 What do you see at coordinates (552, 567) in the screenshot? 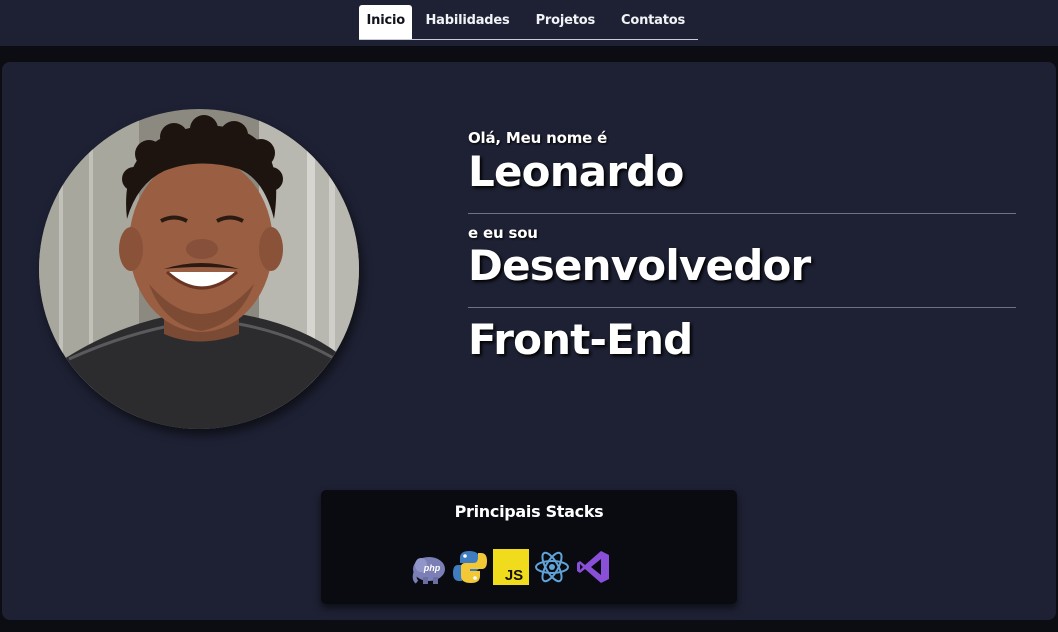
I see `react-icon` at bounding box center [552, 567].